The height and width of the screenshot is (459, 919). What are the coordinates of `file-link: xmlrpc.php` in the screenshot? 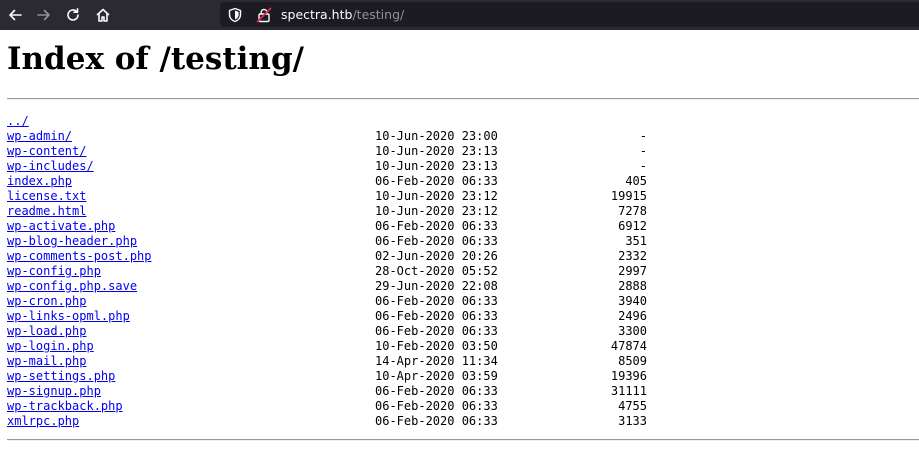 It's located at (43, 421).